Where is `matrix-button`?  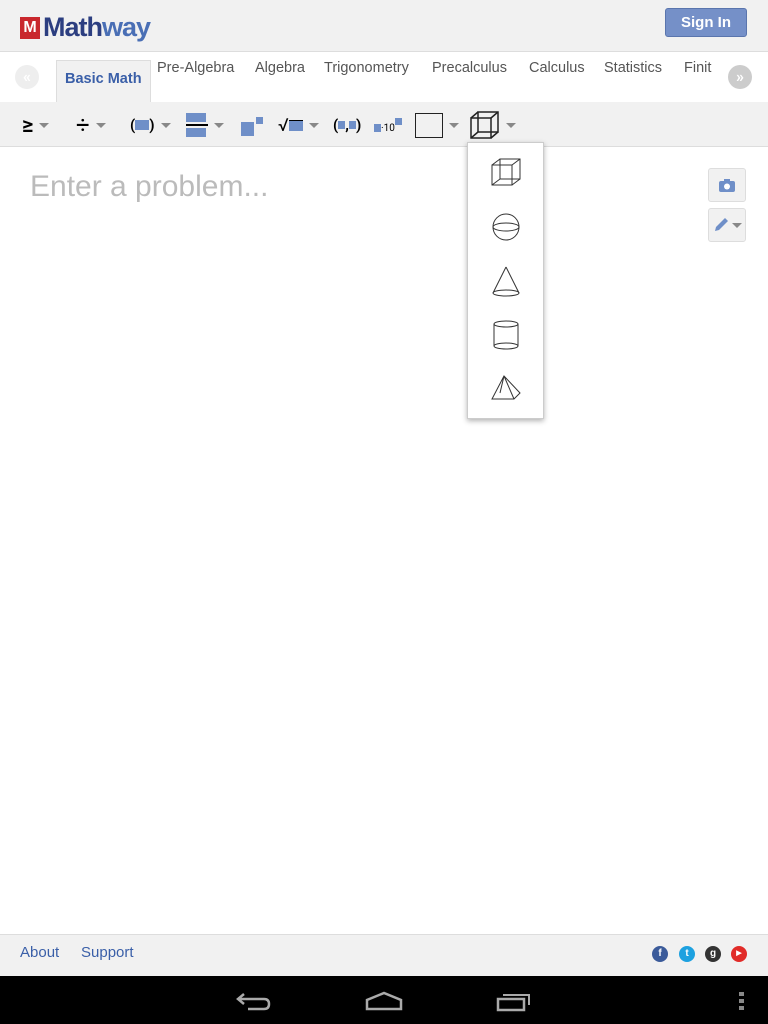
matrix-button is located at coordinates (437, 125).